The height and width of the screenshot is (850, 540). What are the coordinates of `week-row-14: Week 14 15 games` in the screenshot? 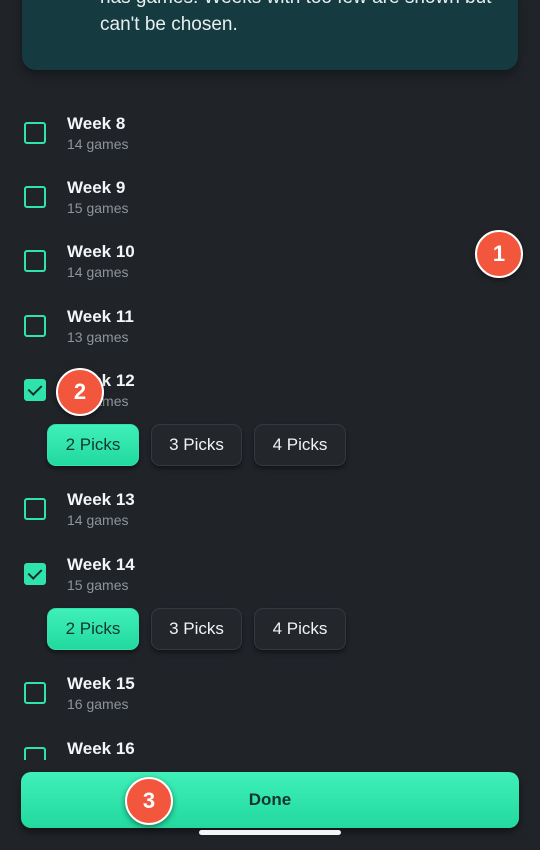 It's located at (270, 581).